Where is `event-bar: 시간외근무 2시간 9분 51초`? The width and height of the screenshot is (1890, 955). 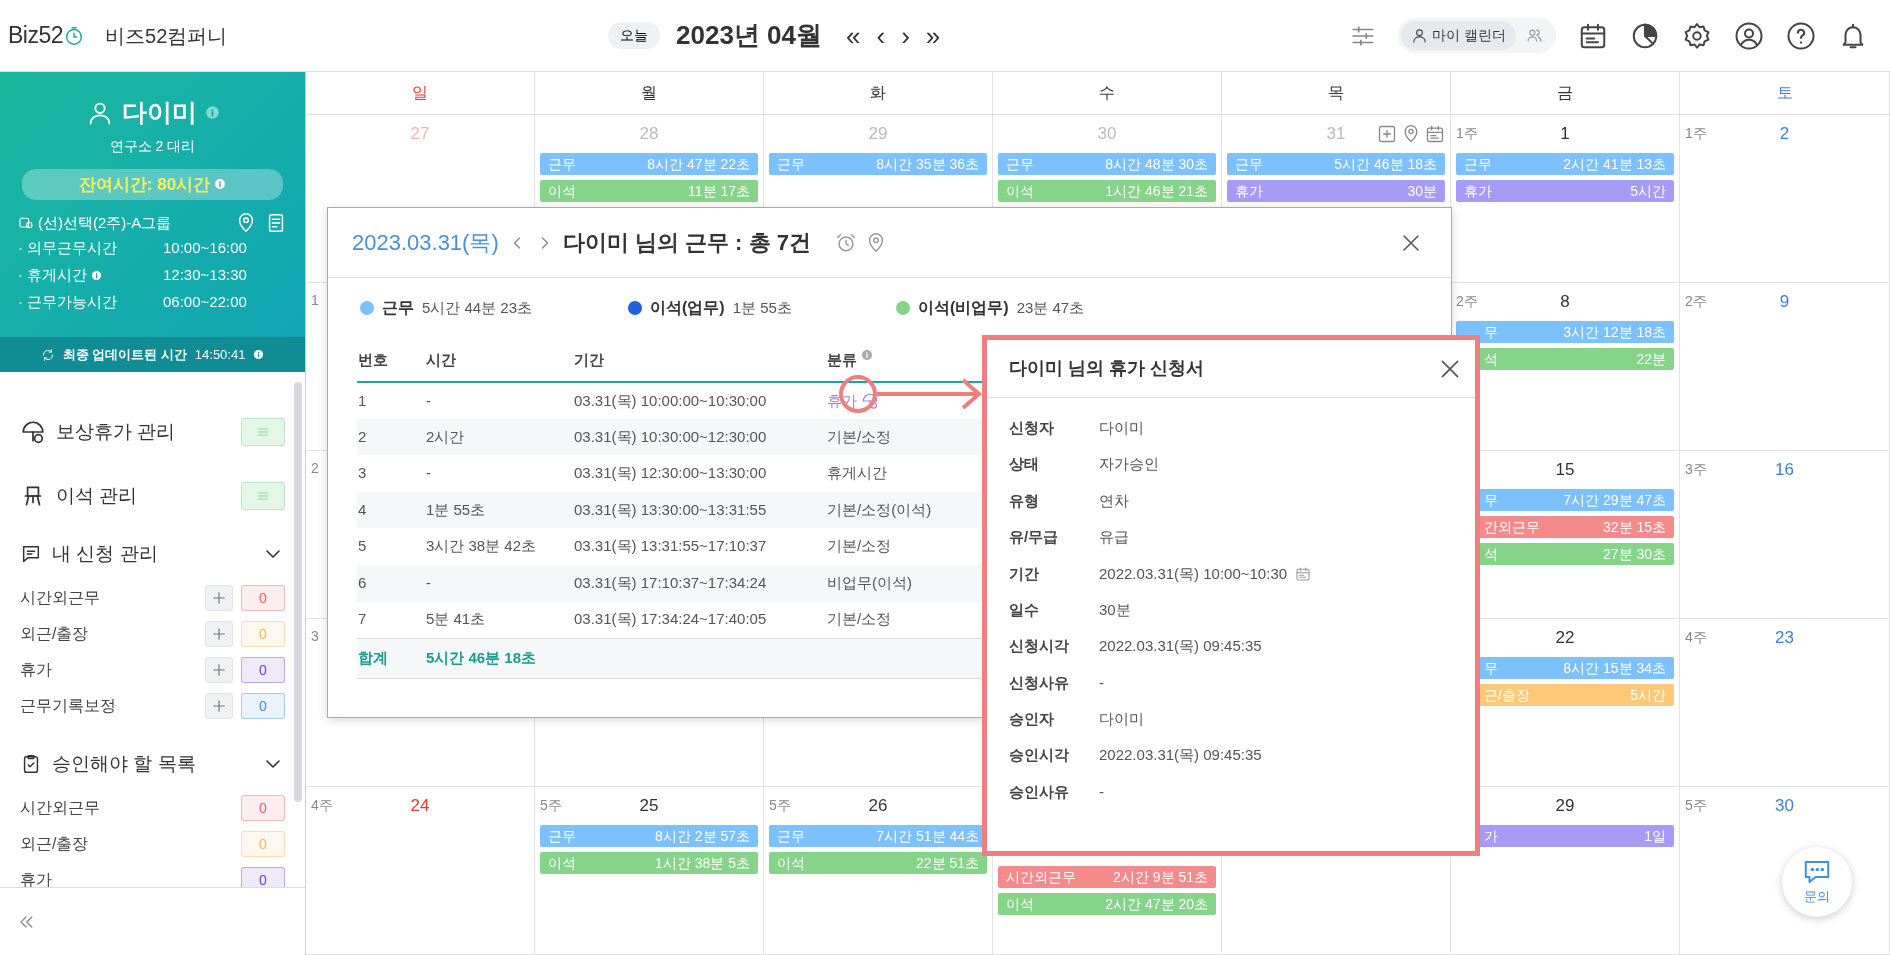 event-bar: 시간외근무 2시간 9분 51초 is located at coordinates (1107, 877).